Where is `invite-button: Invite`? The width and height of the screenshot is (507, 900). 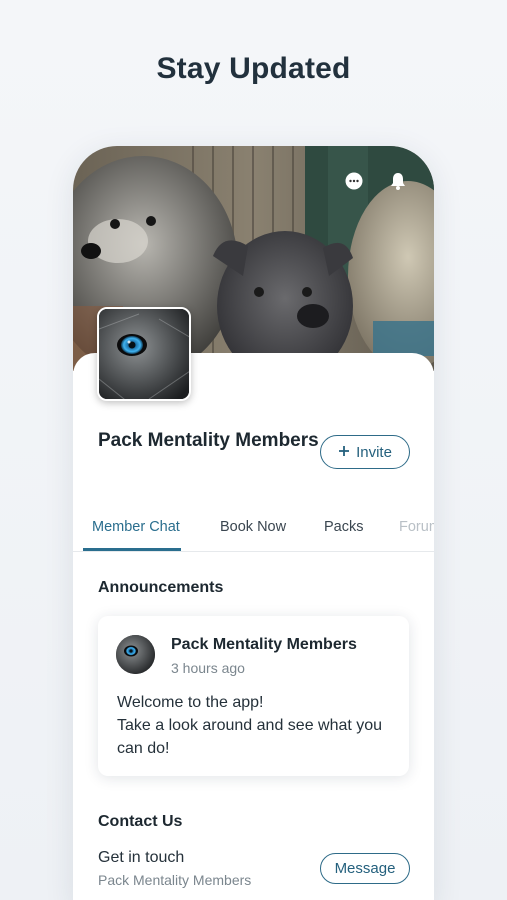 invite-button: Invite is located at coordinates (365, 452).